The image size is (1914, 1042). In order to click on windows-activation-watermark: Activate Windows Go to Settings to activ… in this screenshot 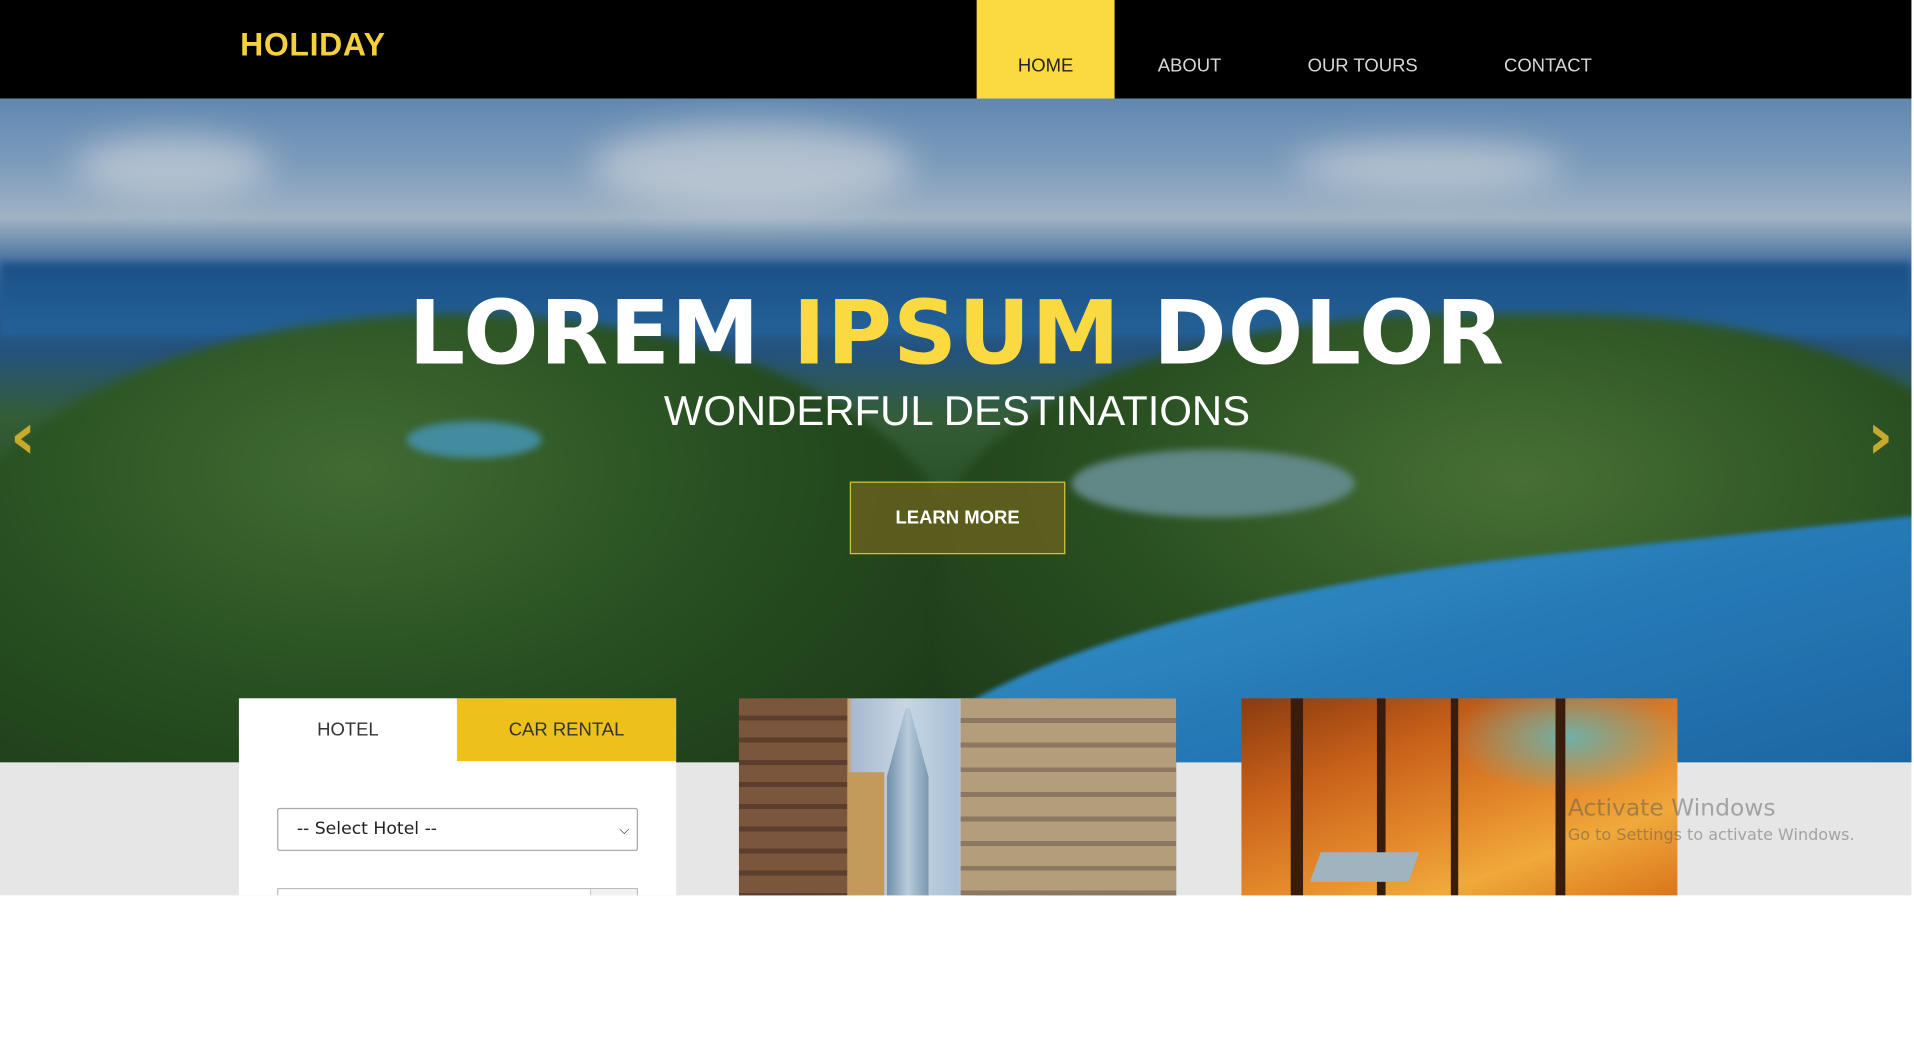, I will do `click(1711, 819)`.